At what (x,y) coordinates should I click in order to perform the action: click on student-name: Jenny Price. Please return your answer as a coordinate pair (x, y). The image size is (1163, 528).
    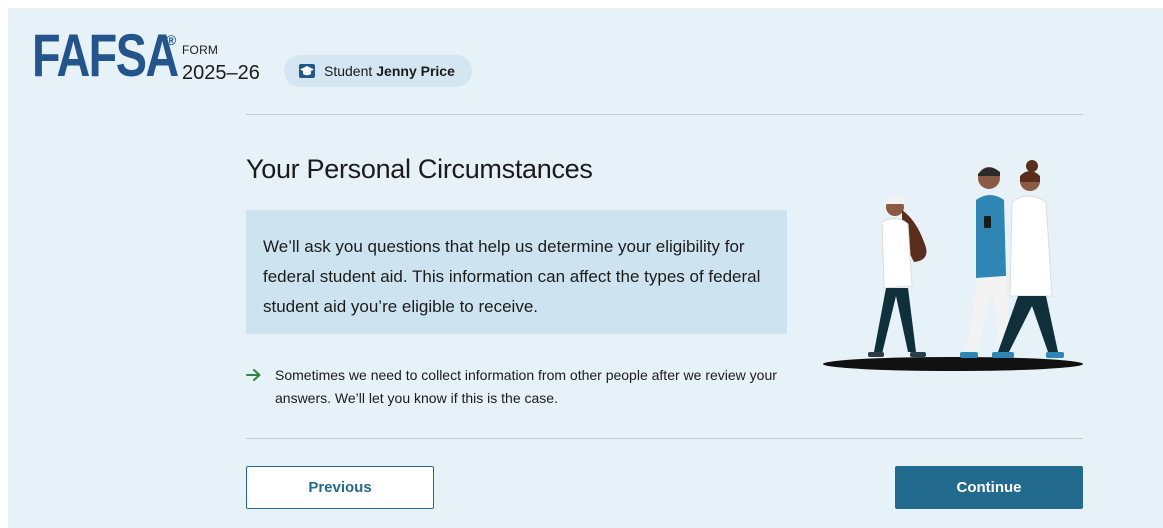
    Looking at the image, I should click on (415, 71).